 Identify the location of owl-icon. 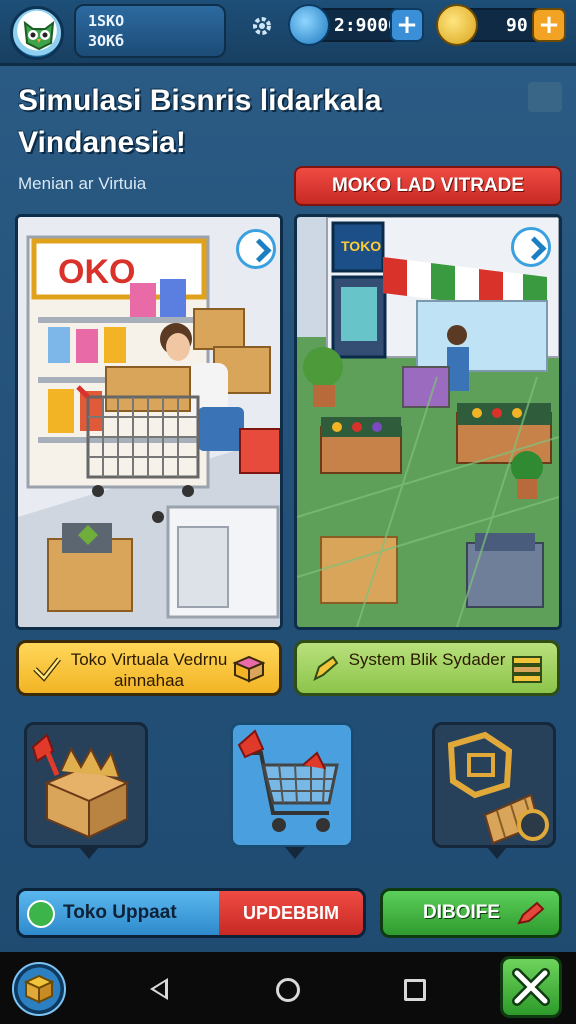
(39, 35).